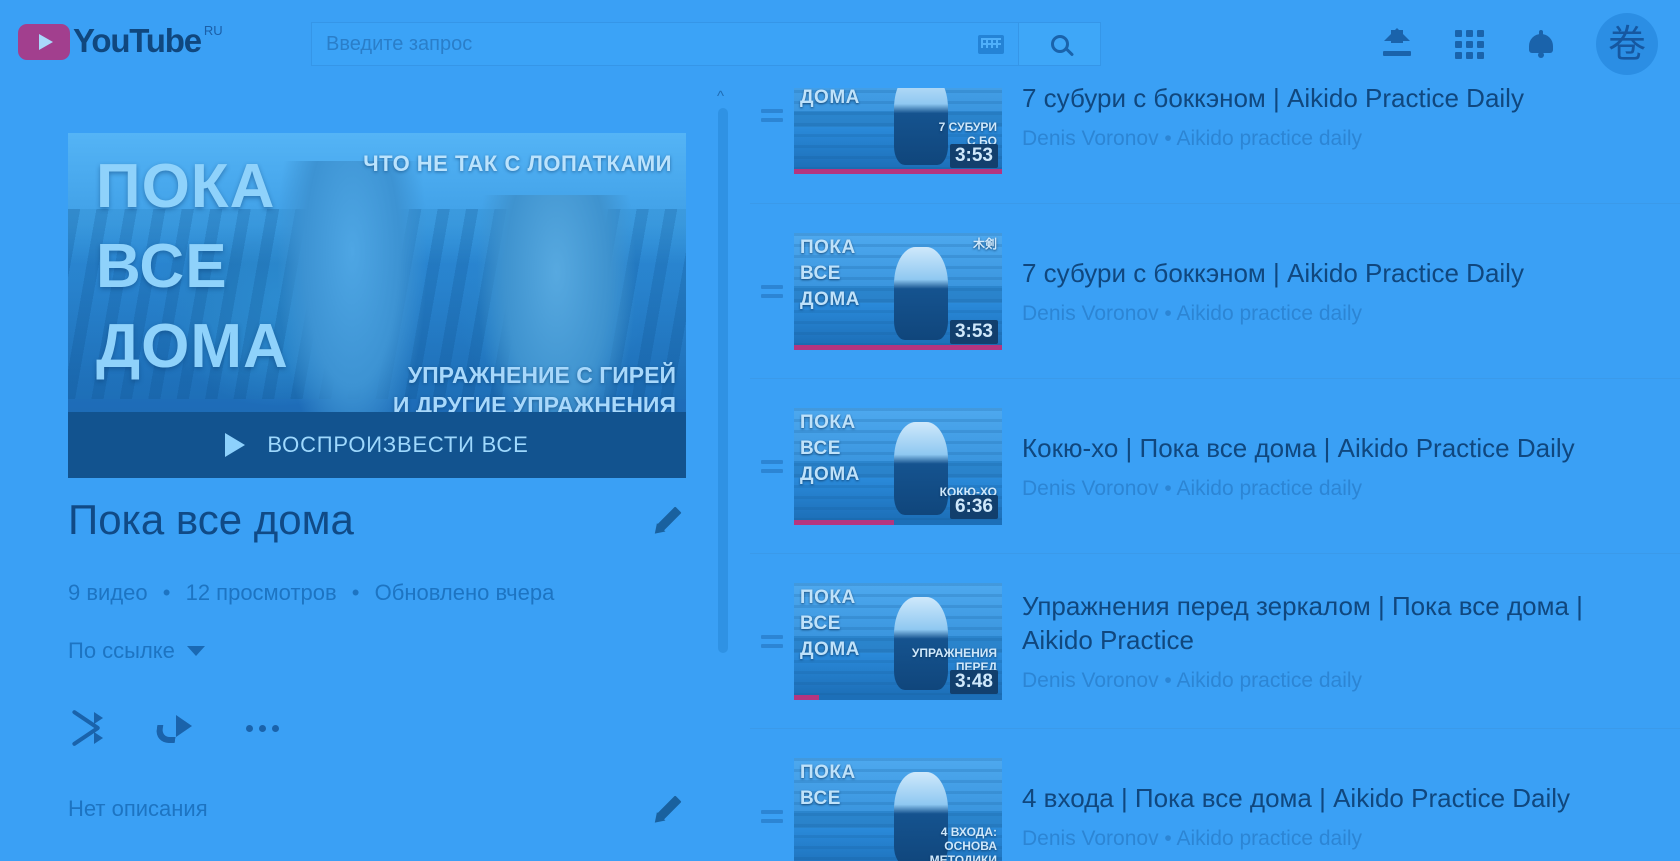 This screenshot has height=861, width=1680. I want to click on playlist-privacy-label: По ссылке, so click(121, 650).